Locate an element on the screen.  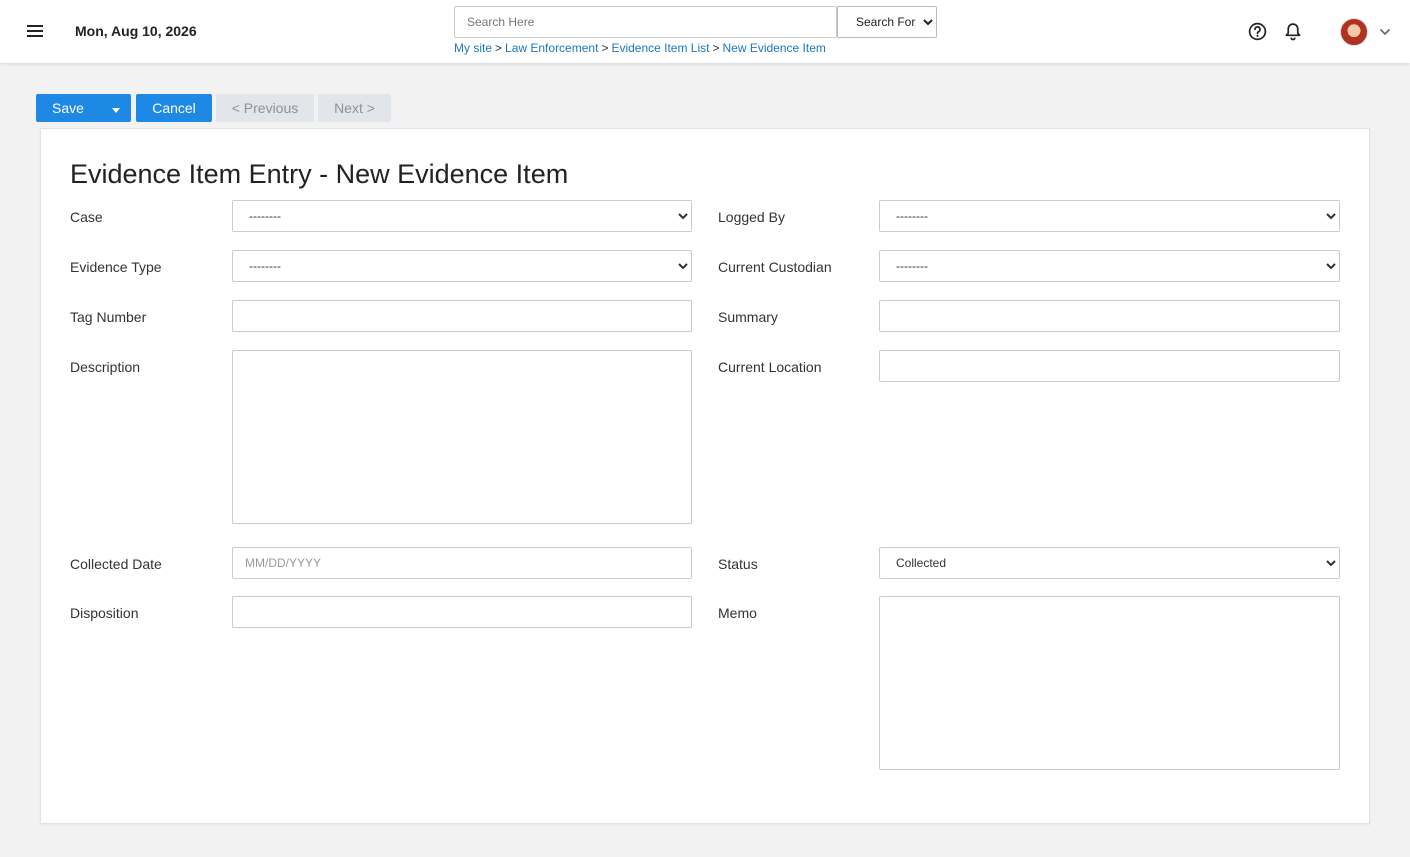
tag-number-input is located at coordinates (462, 316).